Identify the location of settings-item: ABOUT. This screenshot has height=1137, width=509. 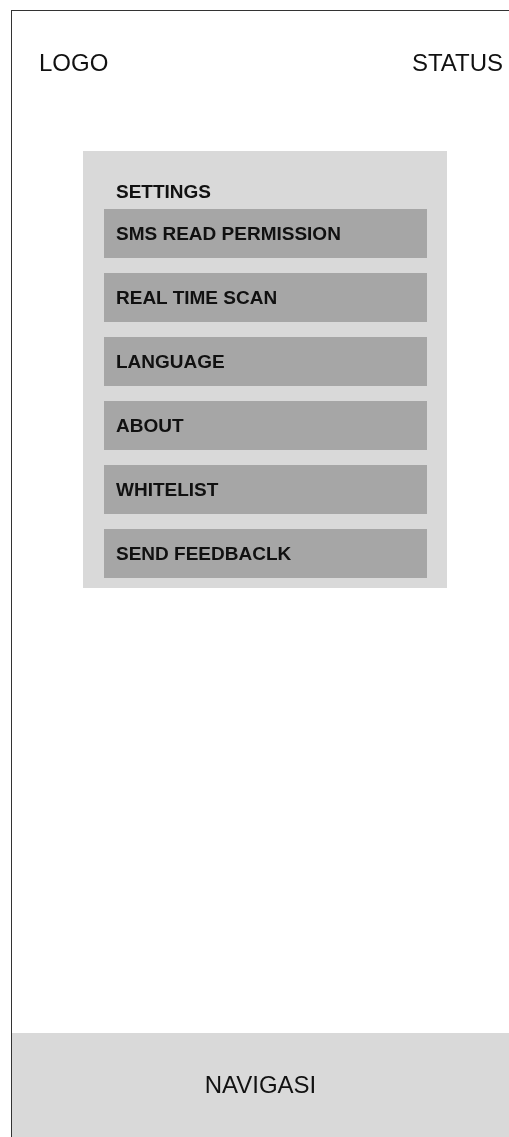
(265, 425).